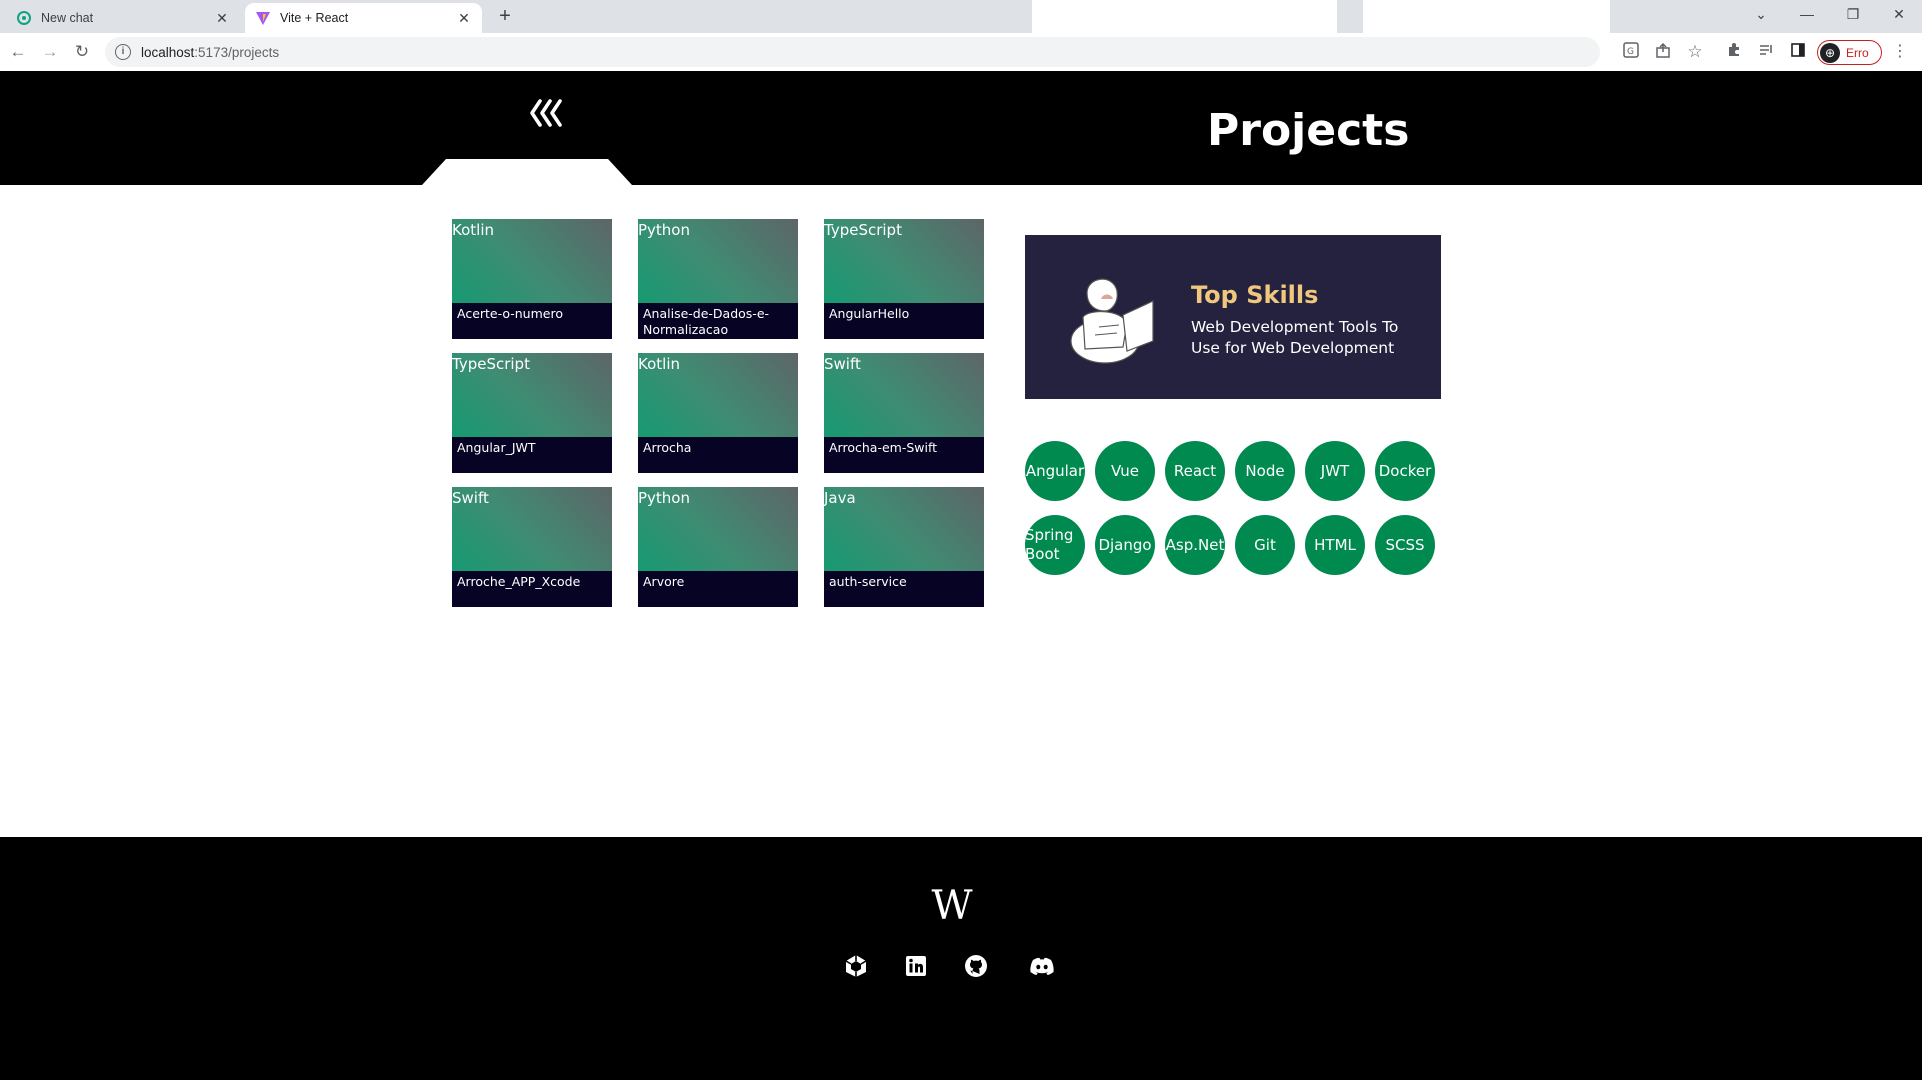  What do you see at coordinates (123, 18) in the screenshot?
I see `tab-new-chat: New chat ✕` at bounding box center [123, 18].